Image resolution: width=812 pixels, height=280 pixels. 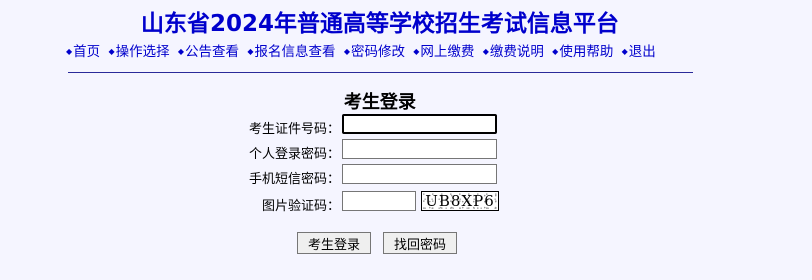 I want to click on captcha-image: UB8XP6, so click(x=460, y=201).